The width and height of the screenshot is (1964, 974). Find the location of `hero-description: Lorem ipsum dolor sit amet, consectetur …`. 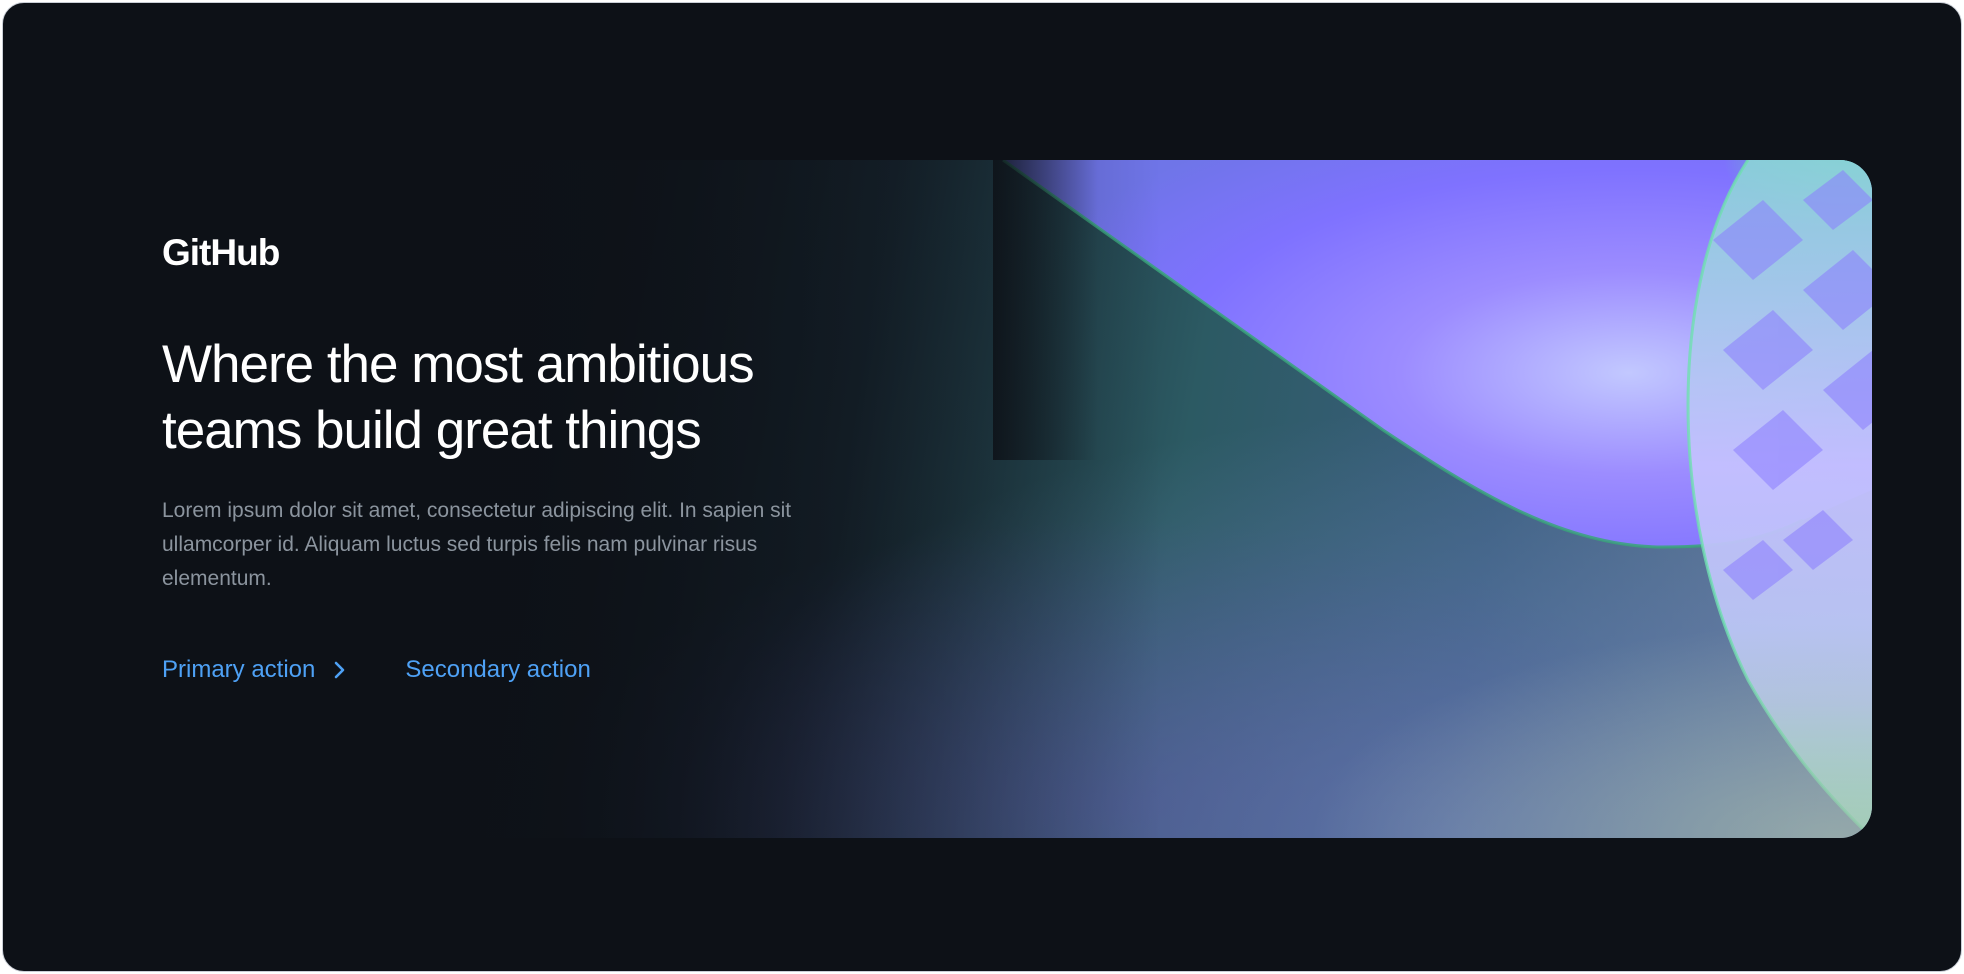

hero-description: Lorem ipsum dolor sit amet, consectetur … is located at coordinates (477, 544).